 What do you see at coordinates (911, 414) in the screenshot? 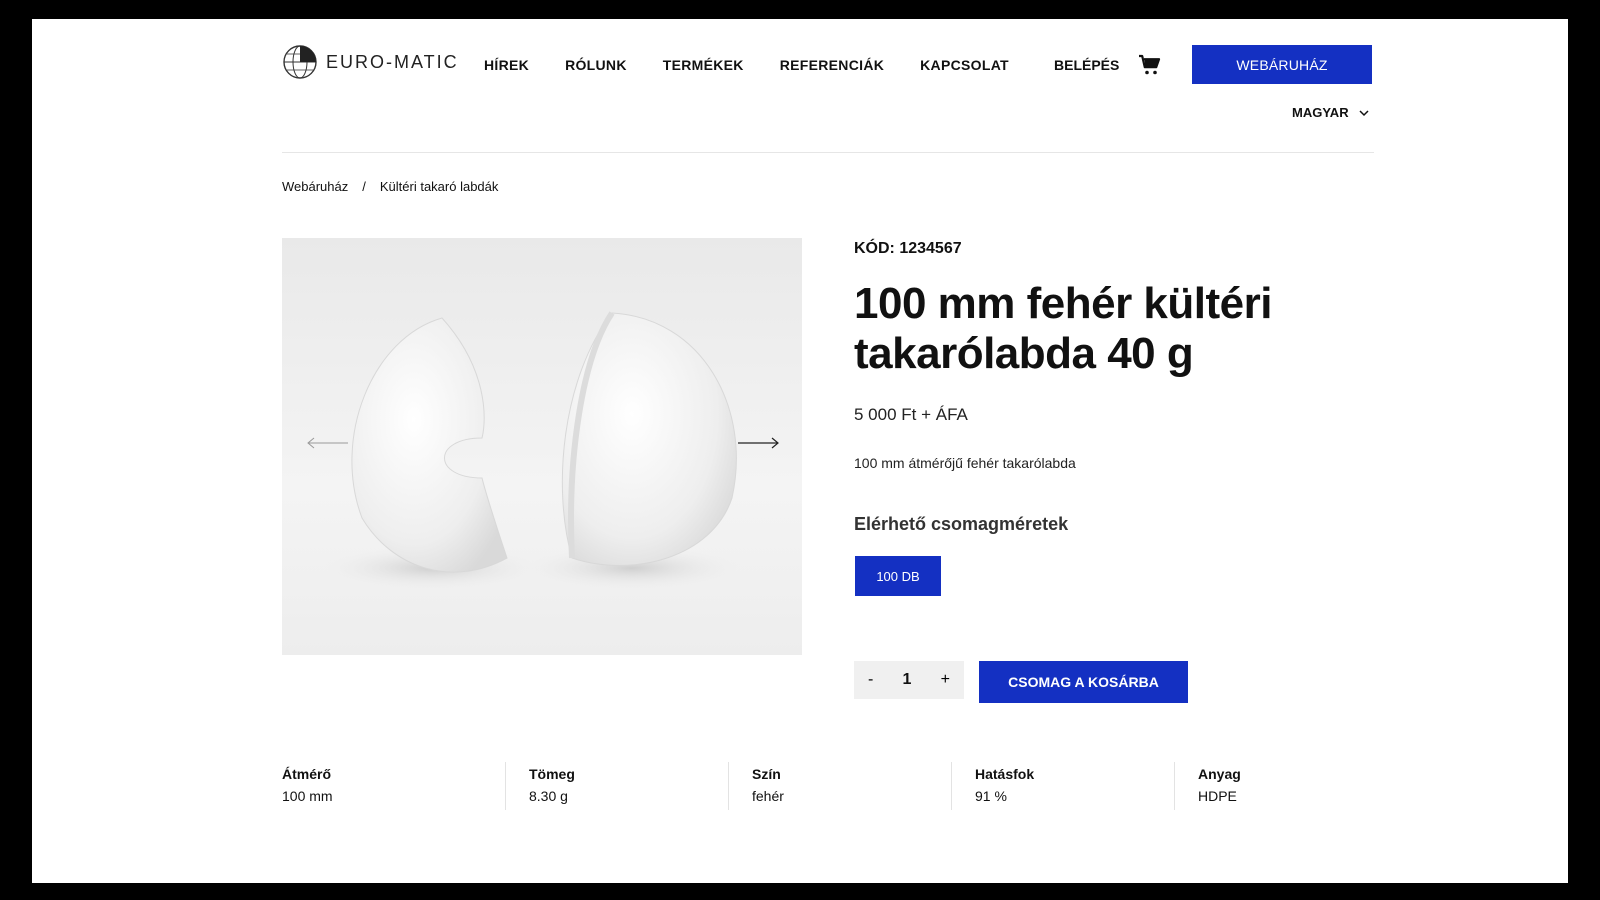
I see `product-price: 5 000 Ft + ÁFA` at bounding box center [911, 414].